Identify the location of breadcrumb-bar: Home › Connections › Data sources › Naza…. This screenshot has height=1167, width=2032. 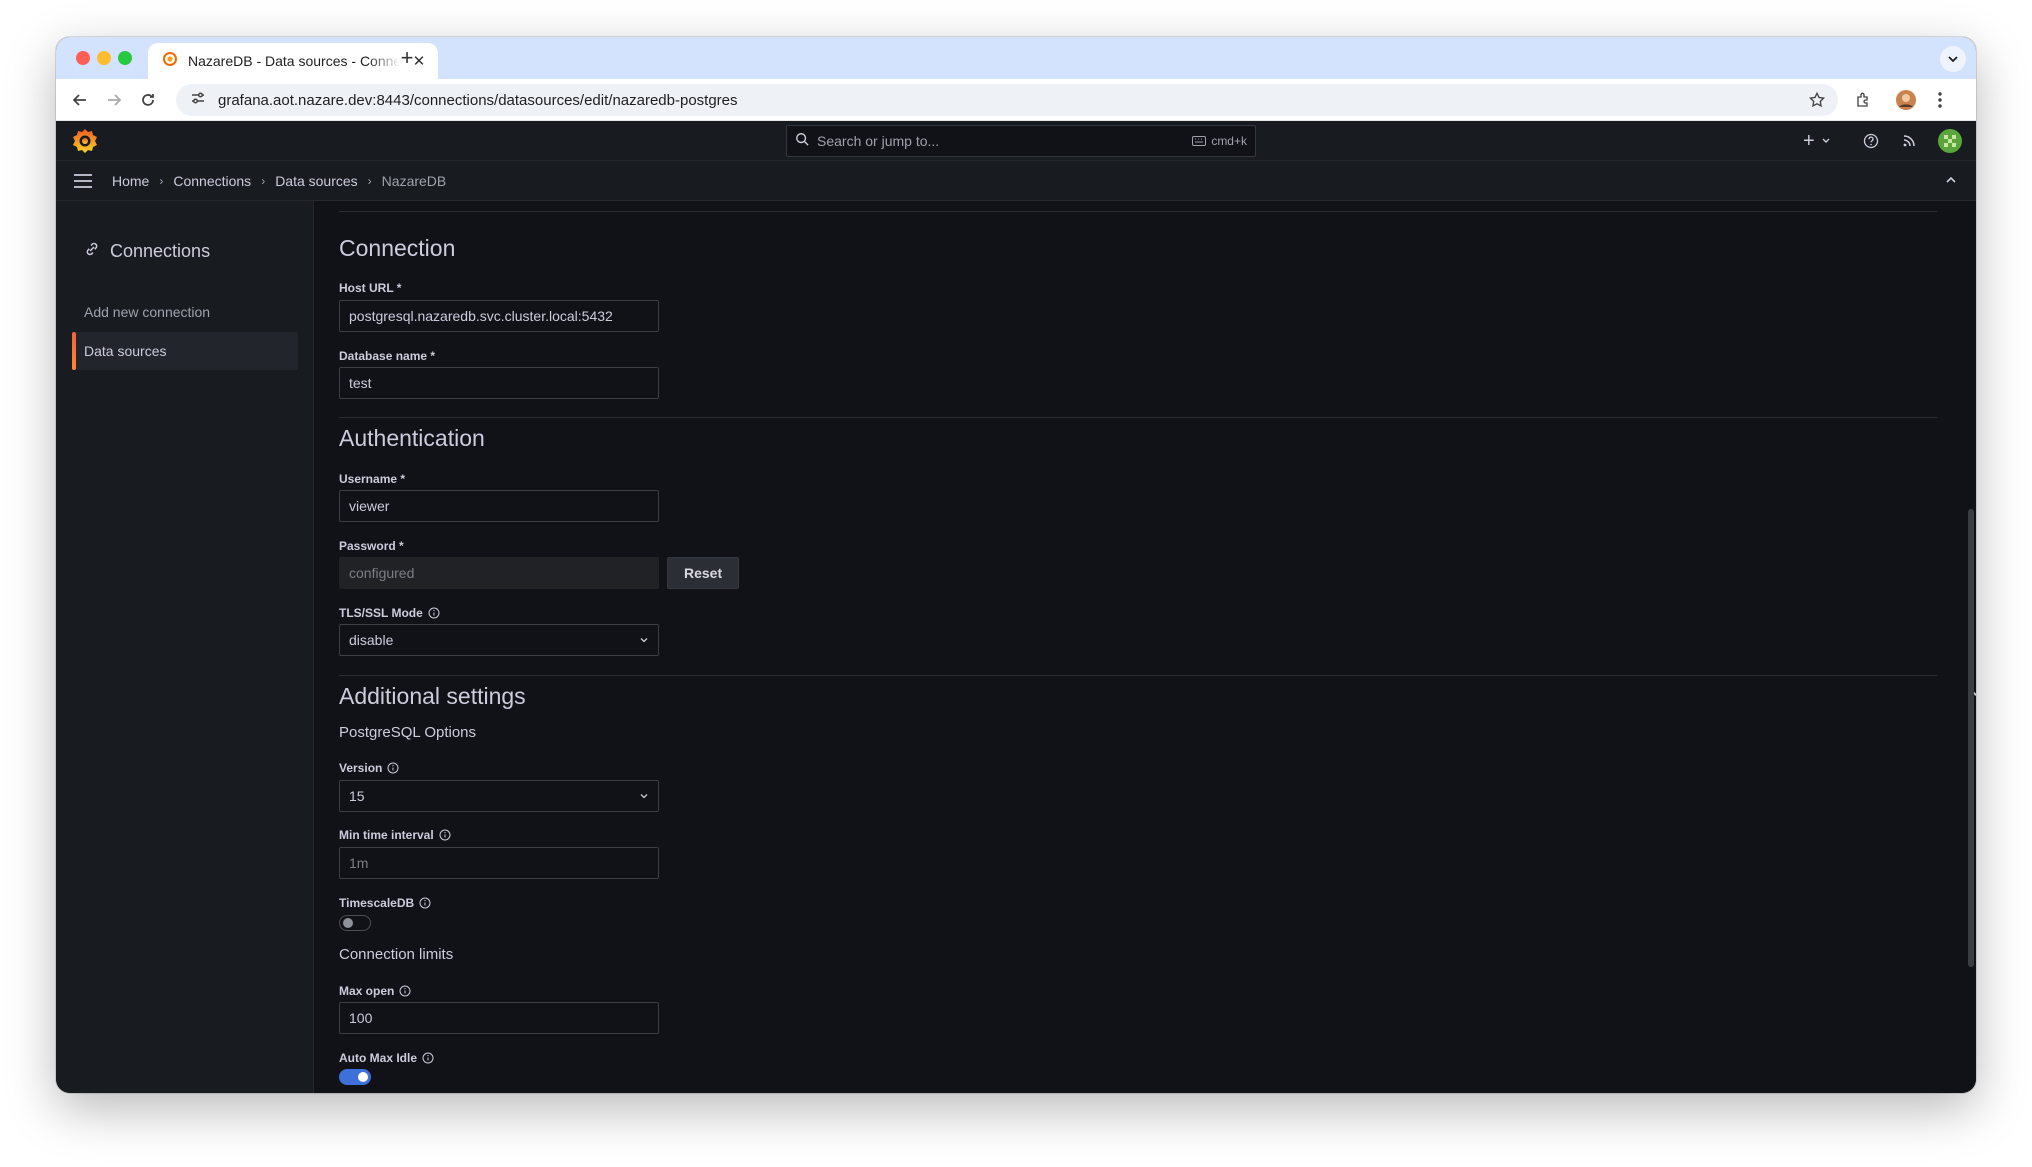
(1016, 181).